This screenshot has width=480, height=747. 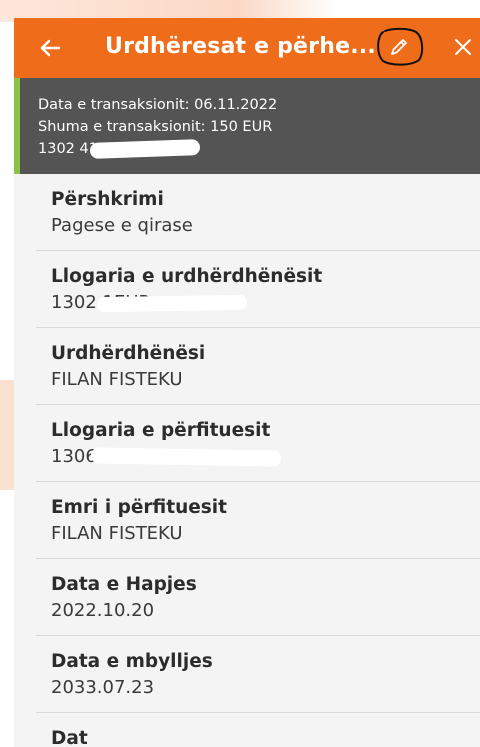 I want to click on field-value: 2033.07.23, so click(x=103, y=687).